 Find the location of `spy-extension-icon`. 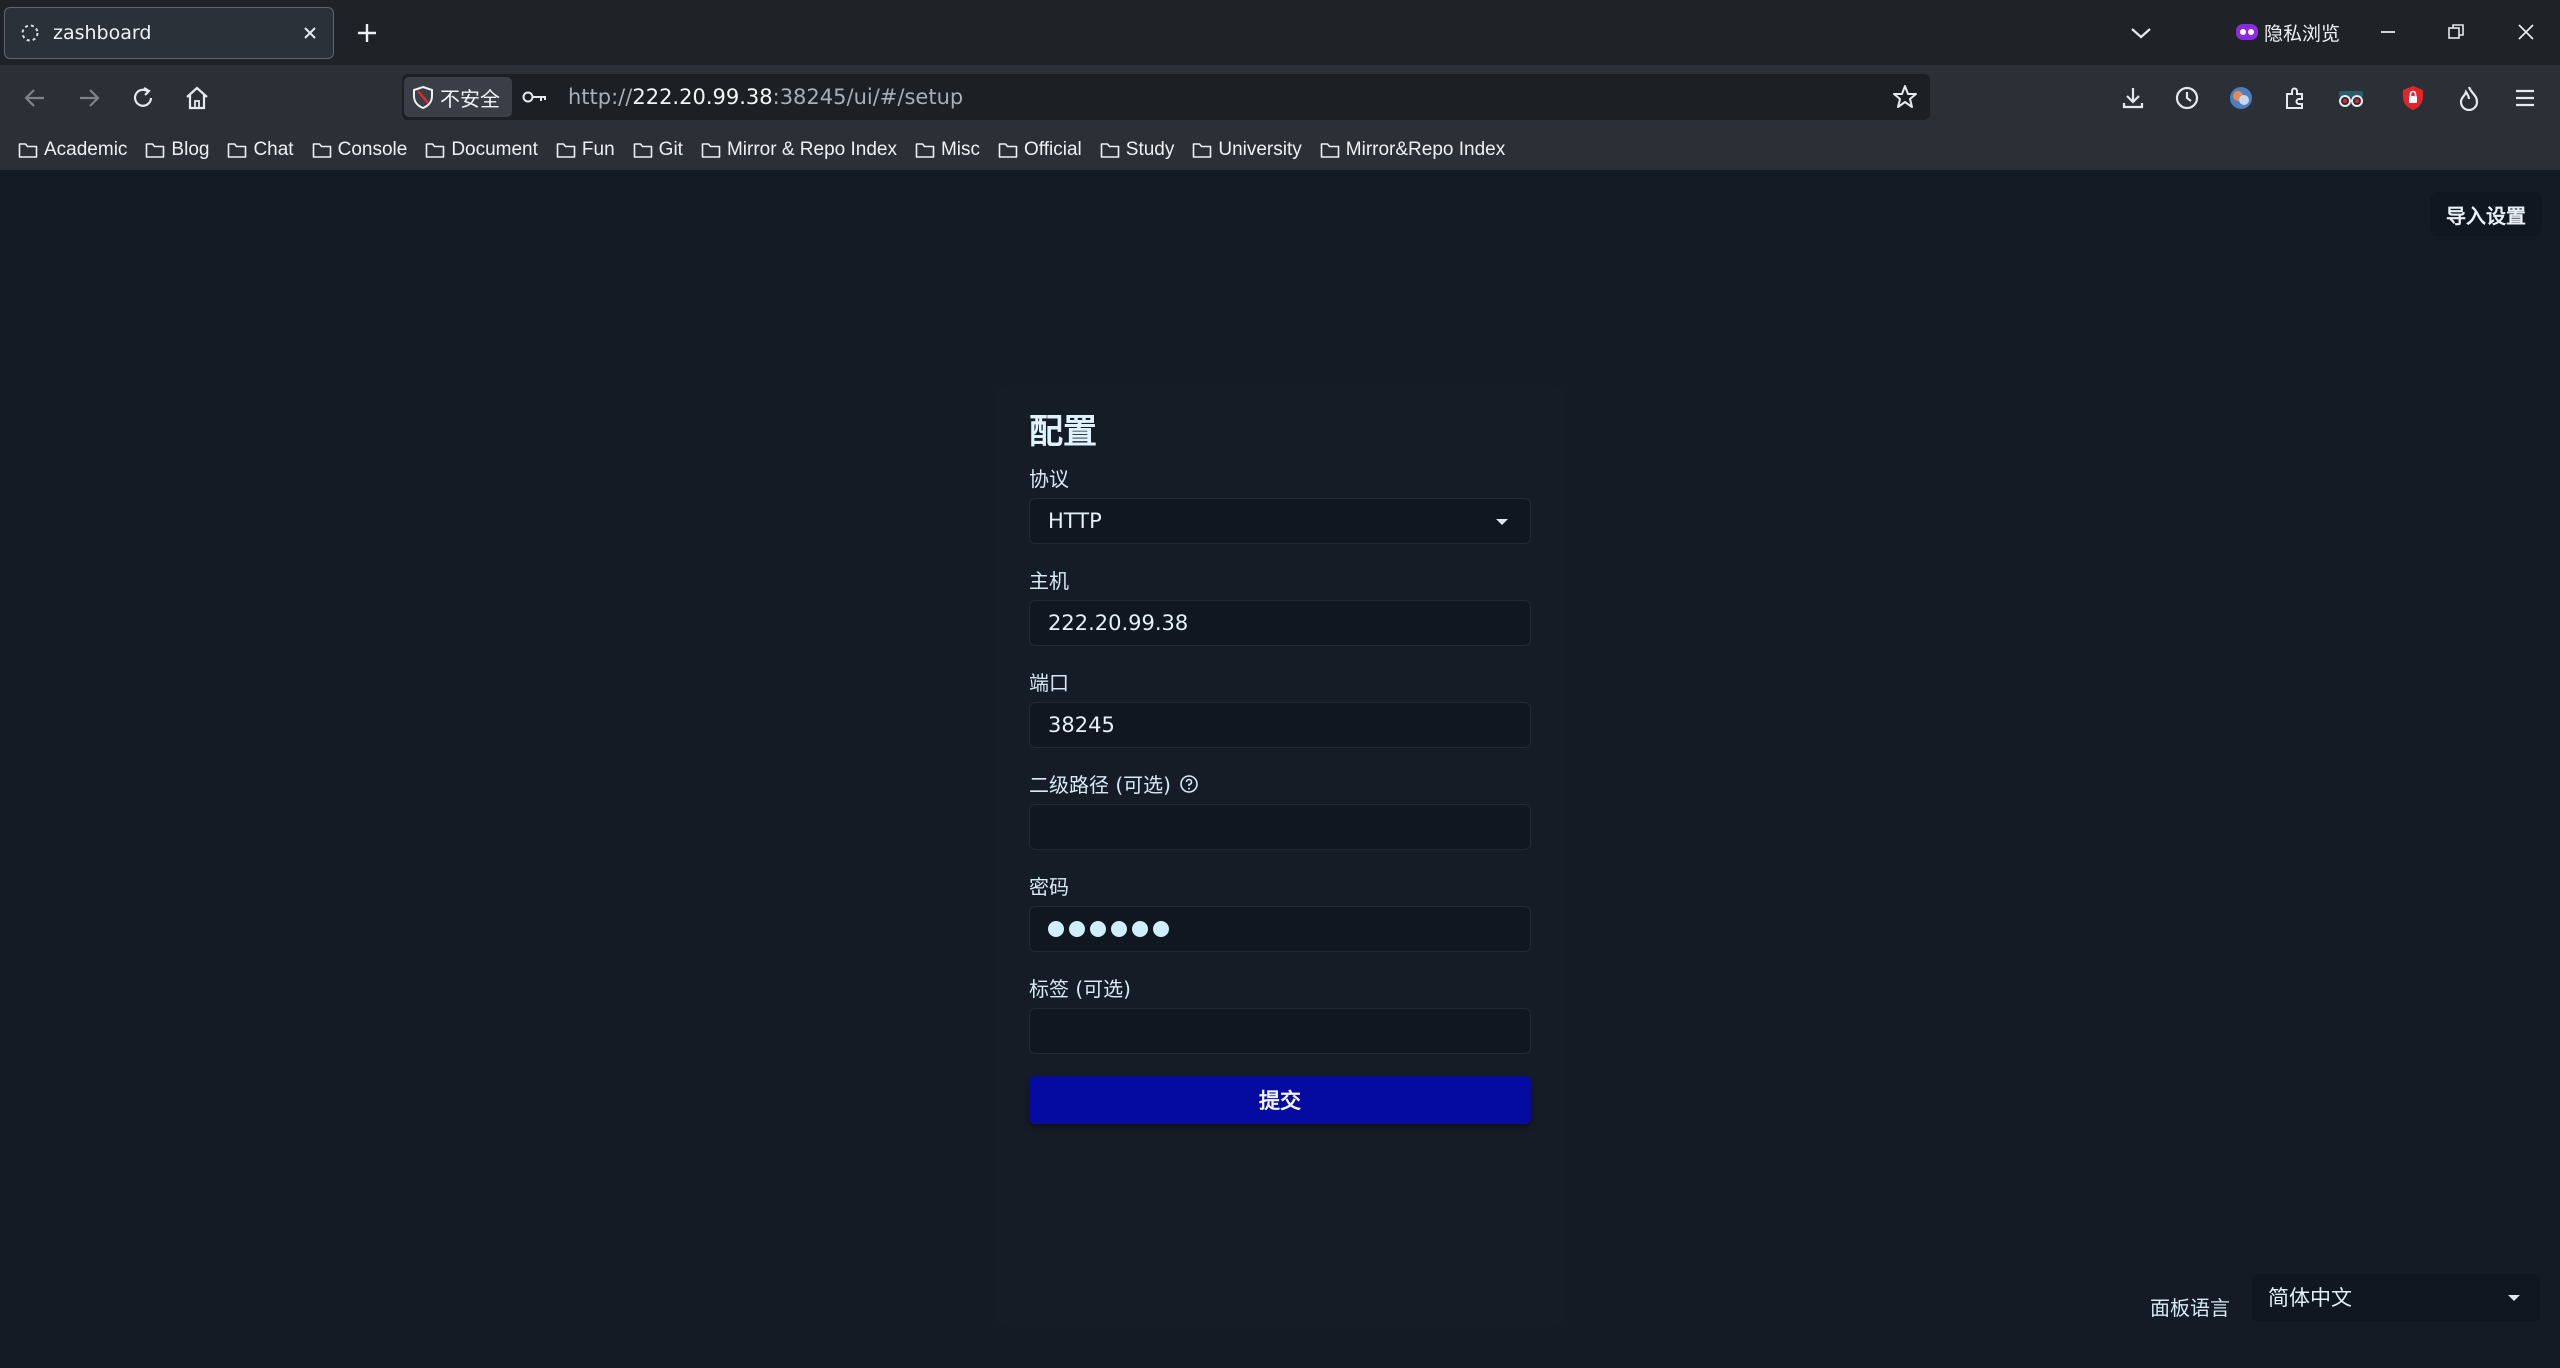

spy-extension-icon is located at coordinates (2351, 98).